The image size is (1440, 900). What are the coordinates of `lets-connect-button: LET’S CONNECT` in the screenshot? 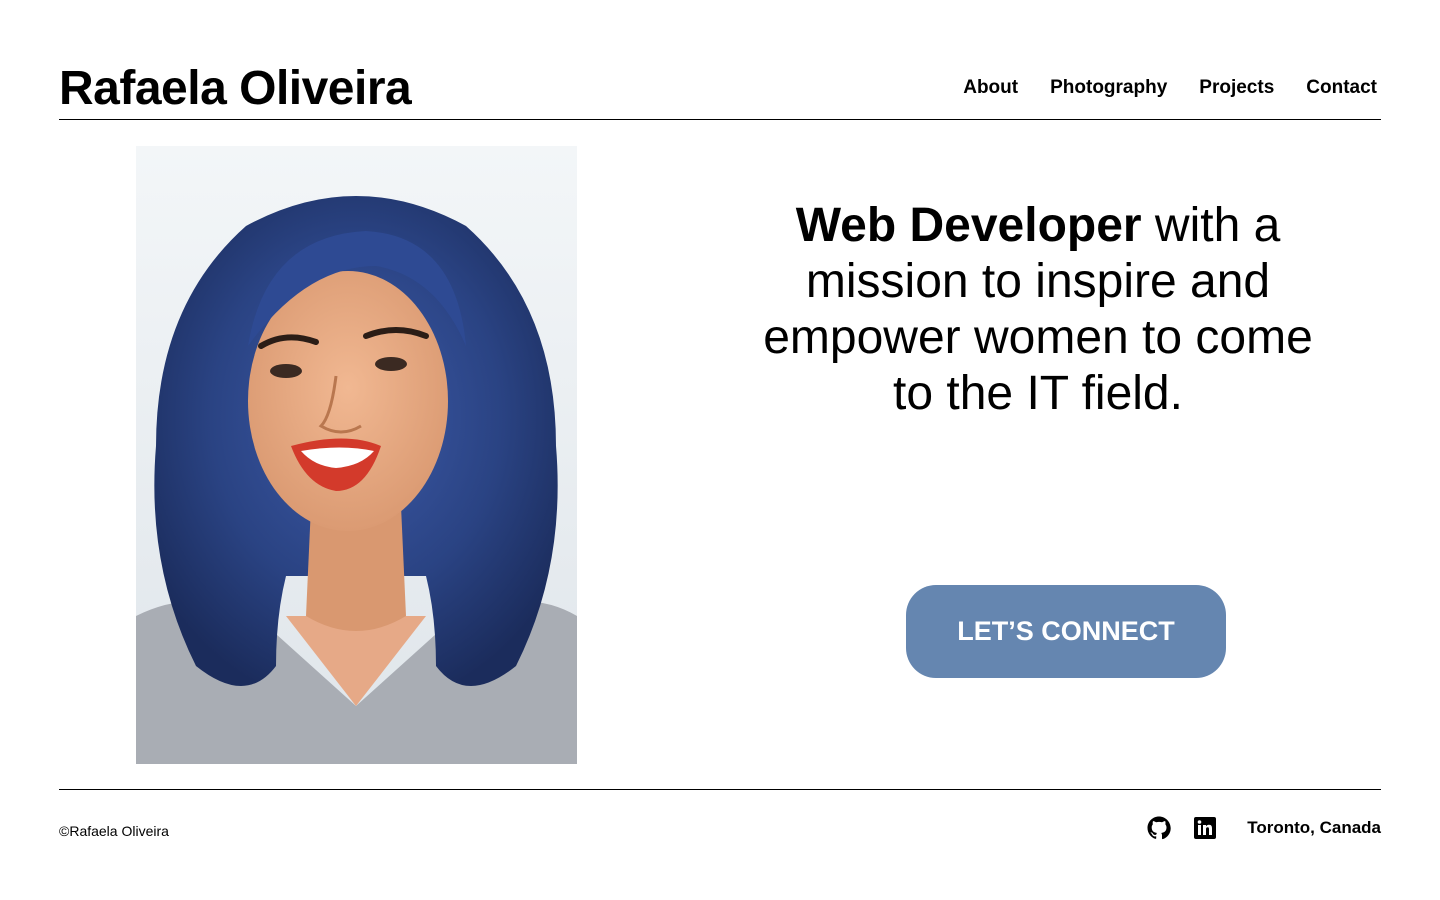 It's located at (1066, 631).